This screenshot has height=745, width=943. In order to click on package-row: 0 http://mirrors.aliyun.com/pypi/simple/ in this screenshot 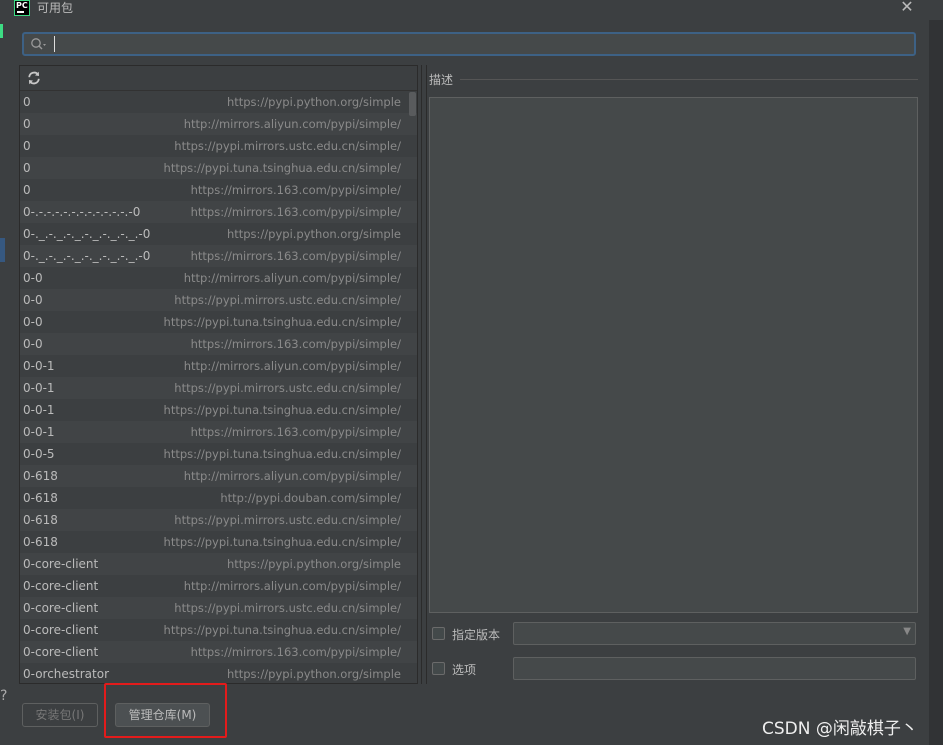, I will do `click(218, 124)`.